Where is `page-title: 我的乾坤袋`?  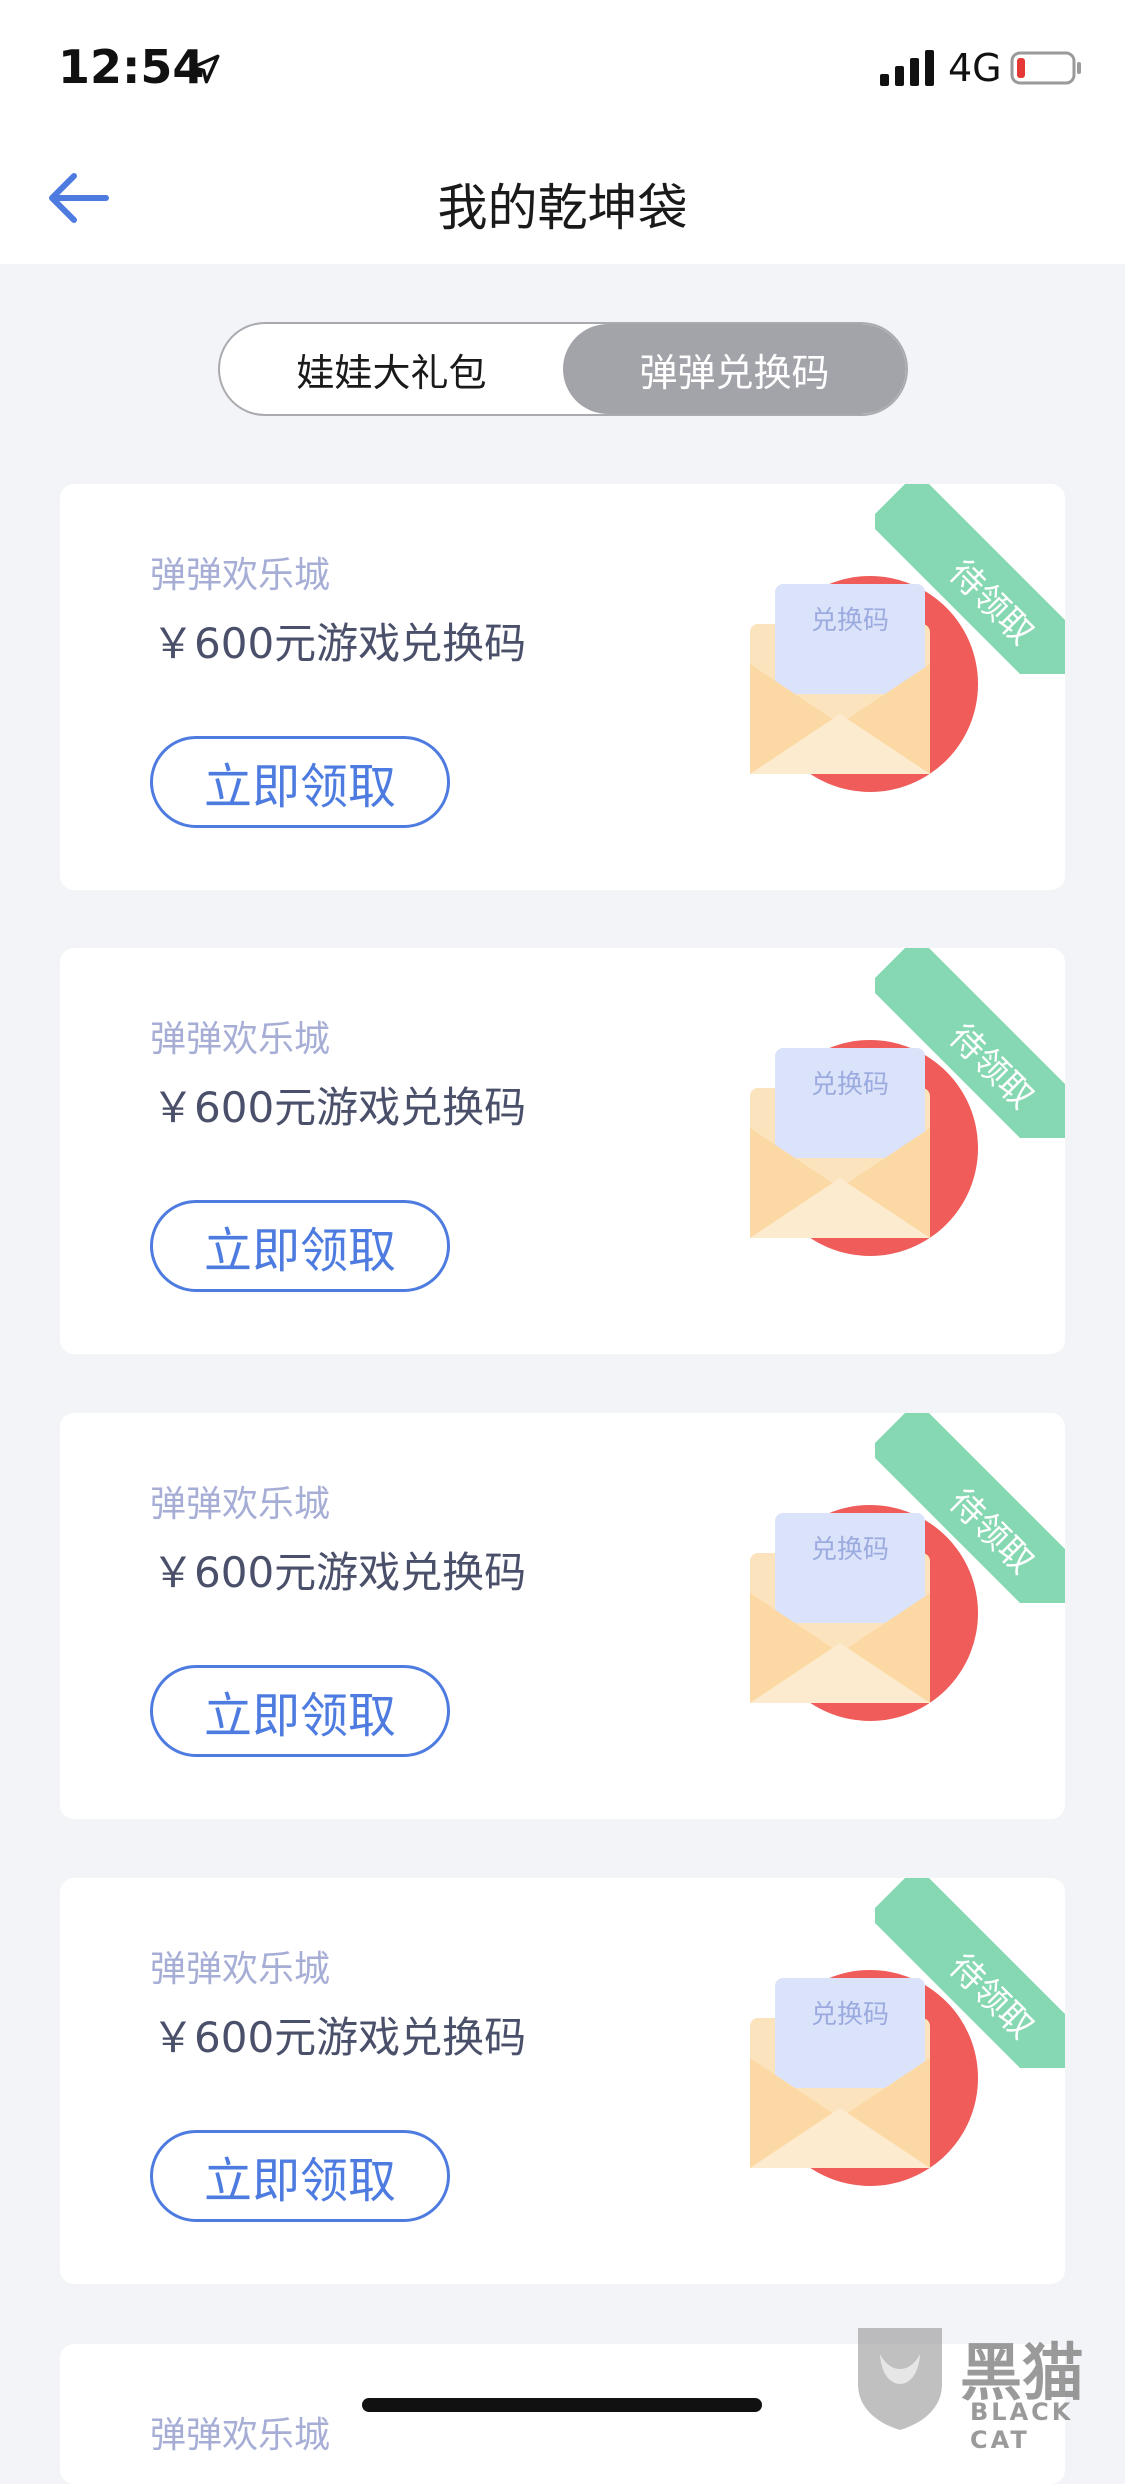
page-title: 我的乾坤袋 is located at coordinates (562, 208).